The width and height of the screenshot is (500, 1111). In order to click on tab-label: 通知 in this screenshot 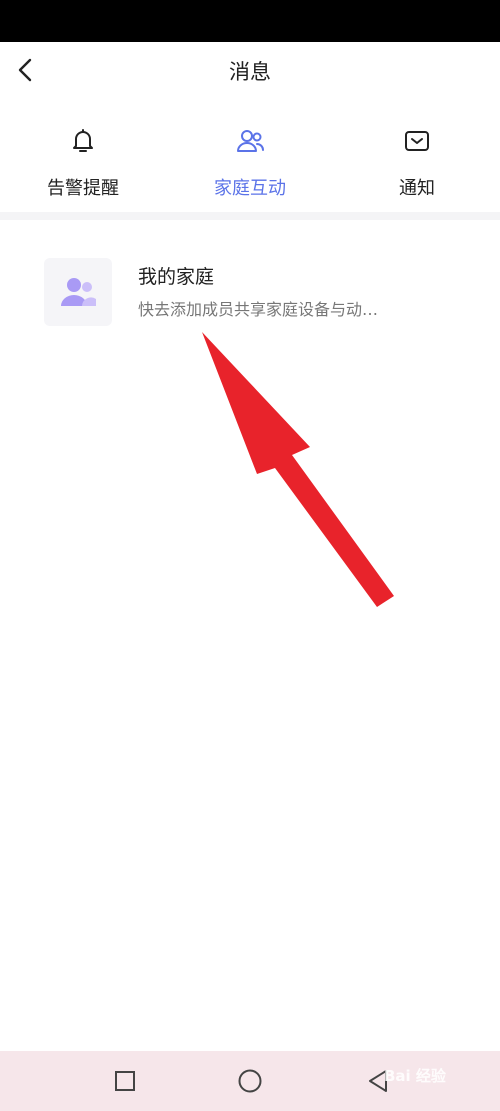, I will do `click(417, 188)`.